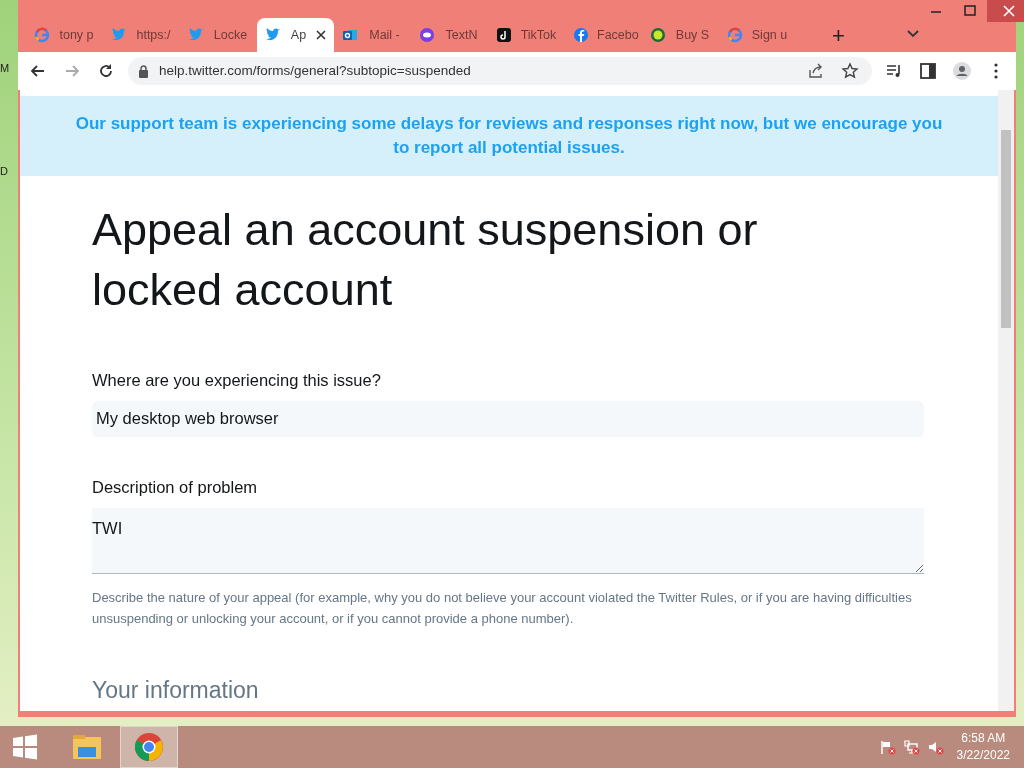 The image size is (1024, 768). Describe the element at coordinates (509, 136) in the screenshot. I see `notice-banner: Our support team is experiencing some delays for reviews and responses right now, but we encourage you to report all potential issues.` at that location.